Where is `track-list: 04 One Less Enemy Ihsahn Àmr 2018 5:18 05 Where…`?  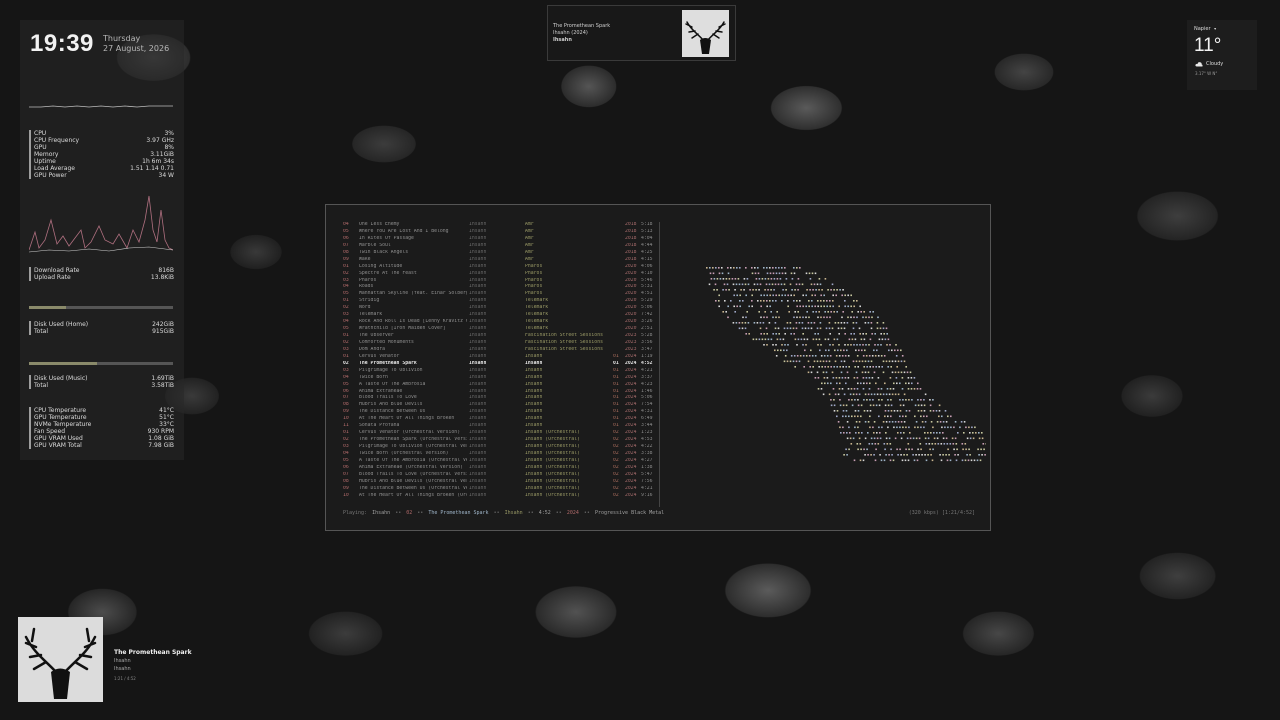
track-list: 04 One Less Enemy Ihsahn Àmr 2018 5:18 05 Where… is located at coordinates (498, 361).